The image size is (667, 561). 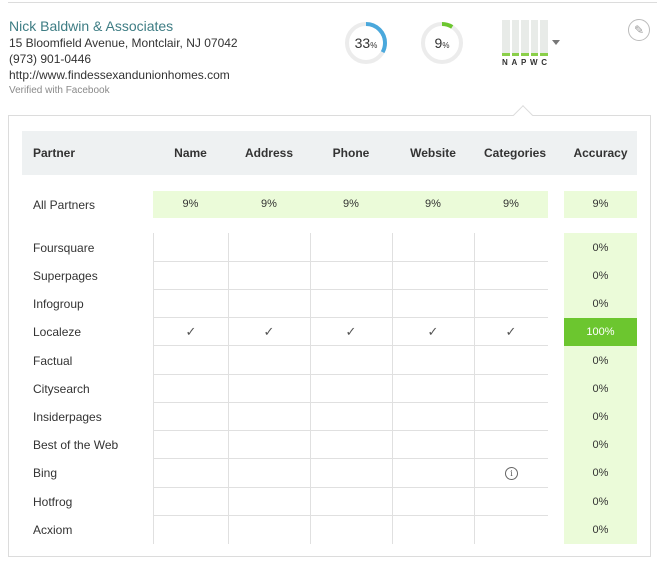 I want to click on bar-chart-icon, so click(x=525, y=38).